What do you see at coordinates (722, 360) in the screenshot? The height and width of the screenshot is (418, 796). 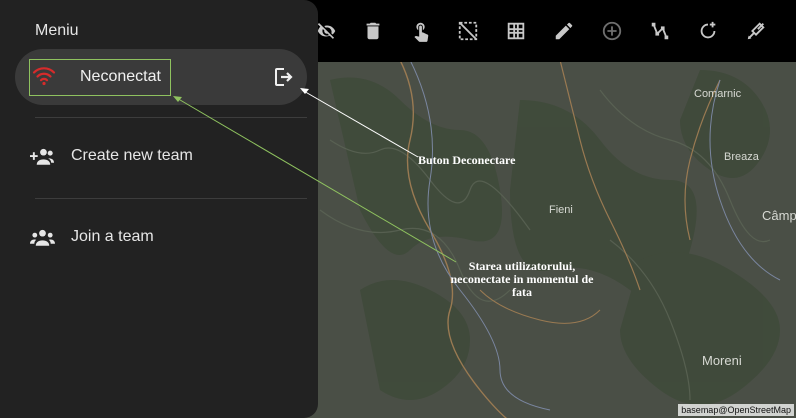 I see `place-label: Moreni` at bounding box center [722, 360].